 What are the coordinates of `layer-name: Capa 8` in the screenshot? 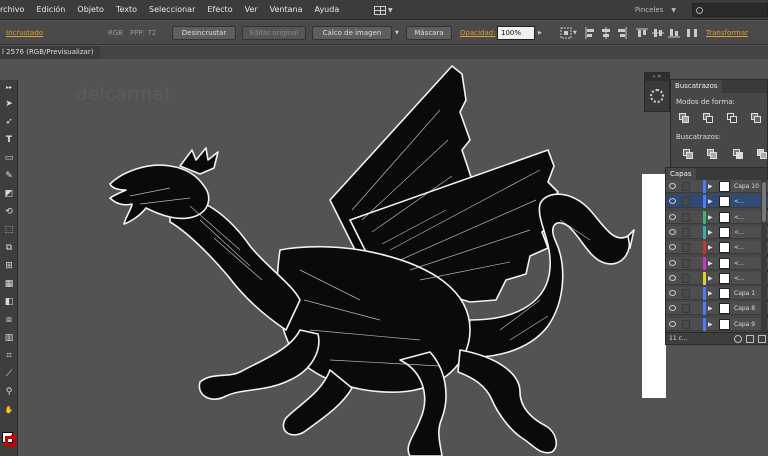 It's located at (745, 309).